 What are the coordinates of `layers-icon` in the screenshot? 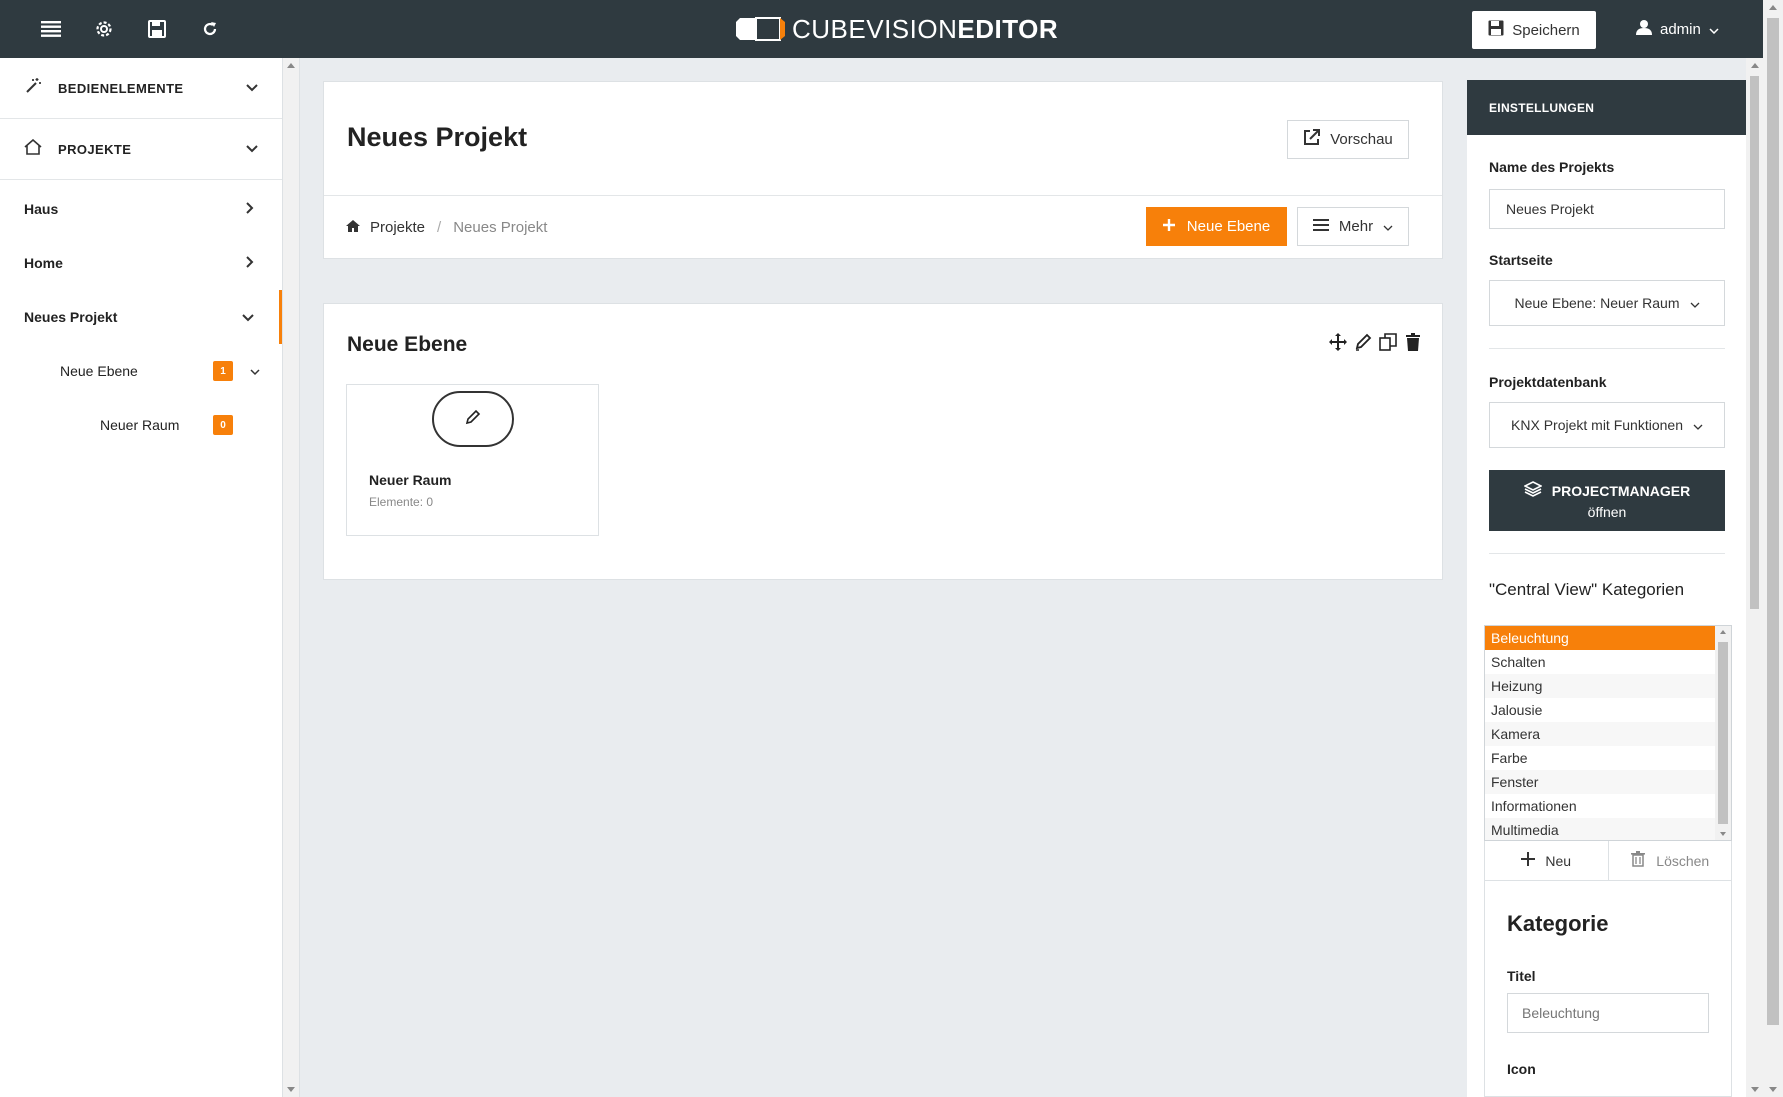 It's located at (1532, 490).